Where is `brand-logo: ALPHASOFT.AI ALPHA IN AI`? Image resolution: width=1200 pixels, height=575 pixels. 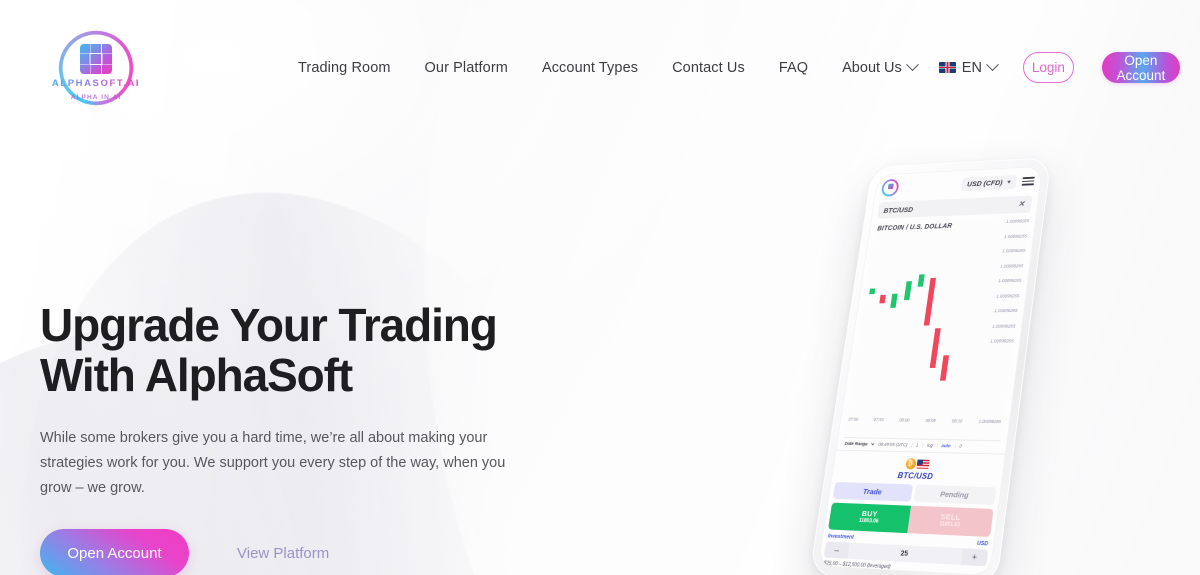 brand-logo: ALPHASOFT.AI ALPHA IN AI is located at coordinates (96, 67).